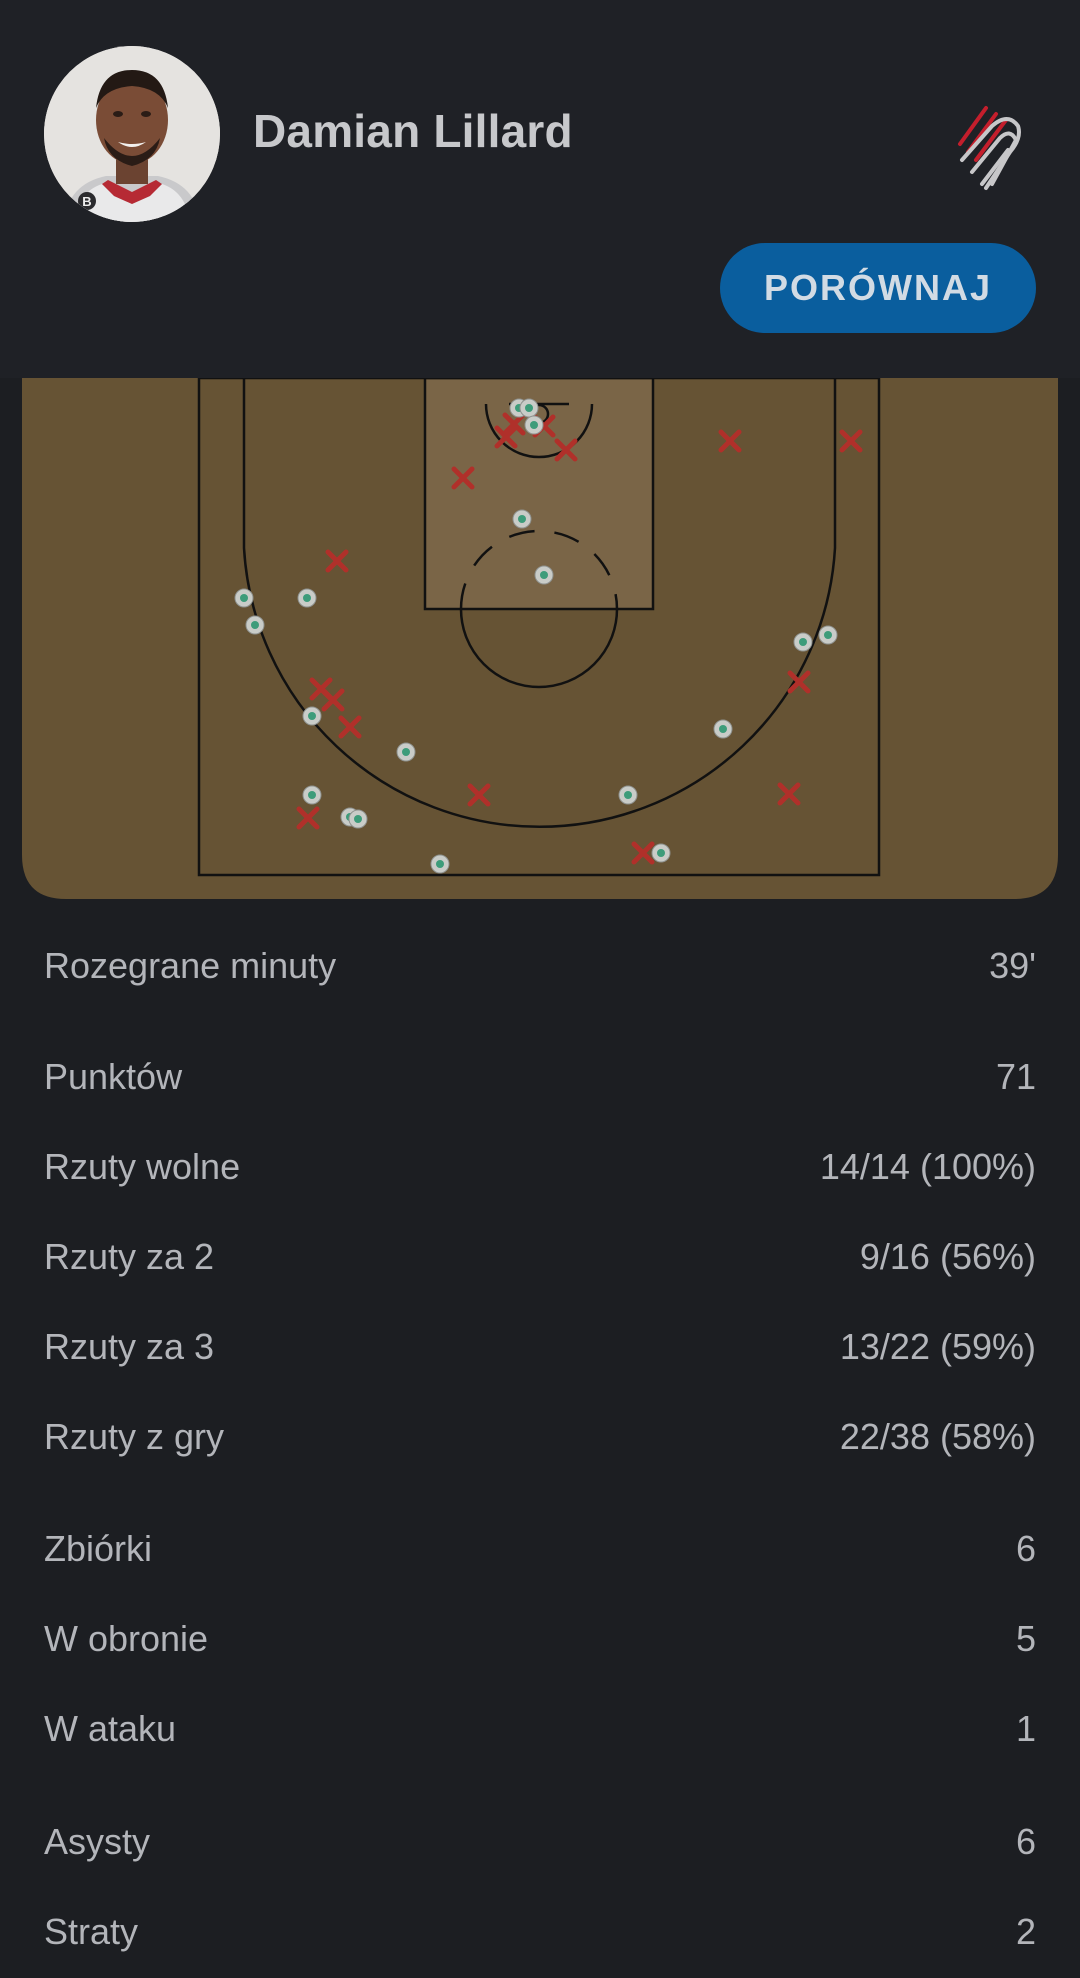 The image size is (1080, 1978). I want to click on player-photo, so click(132, 134).